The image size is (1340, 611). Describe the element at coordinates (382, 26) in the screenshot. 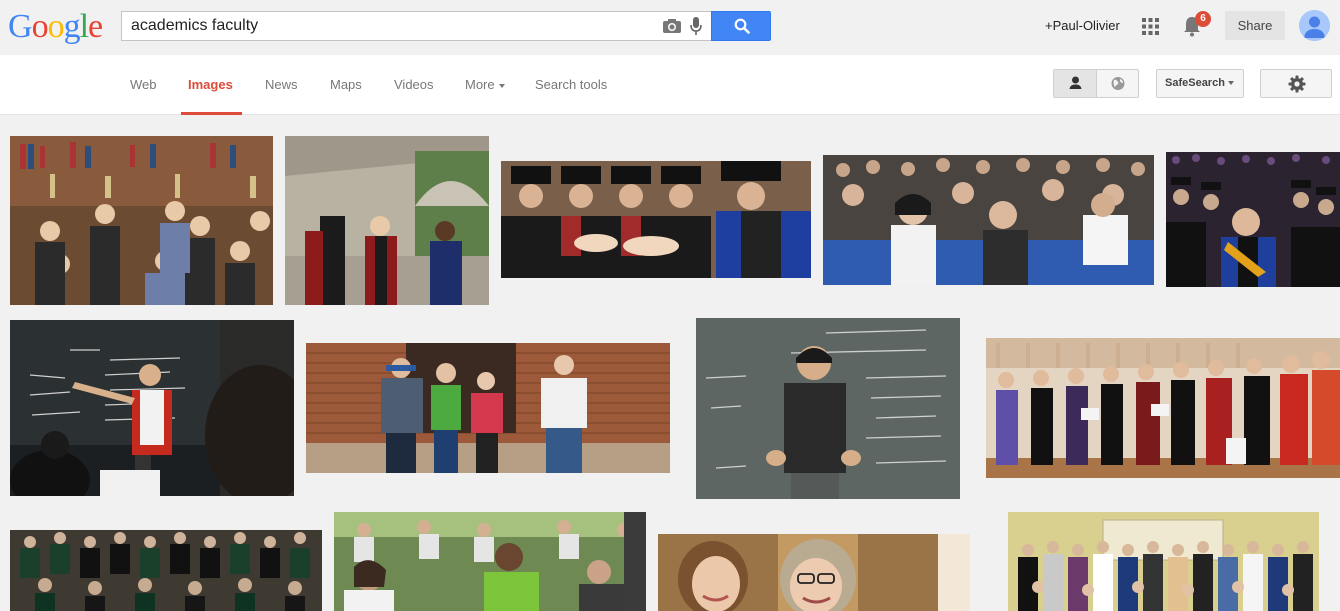

I see `search-input` at that location.